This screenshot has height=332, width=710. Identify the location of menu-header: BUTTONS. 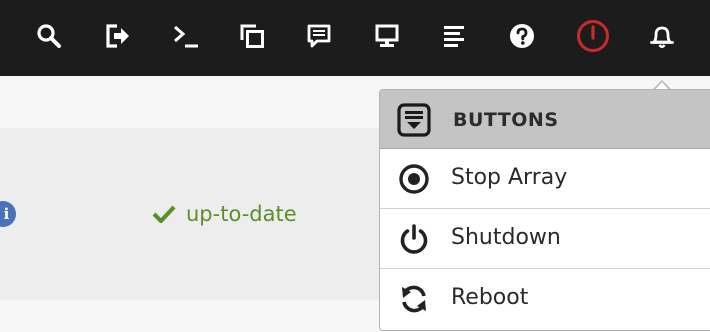
(545, 119).